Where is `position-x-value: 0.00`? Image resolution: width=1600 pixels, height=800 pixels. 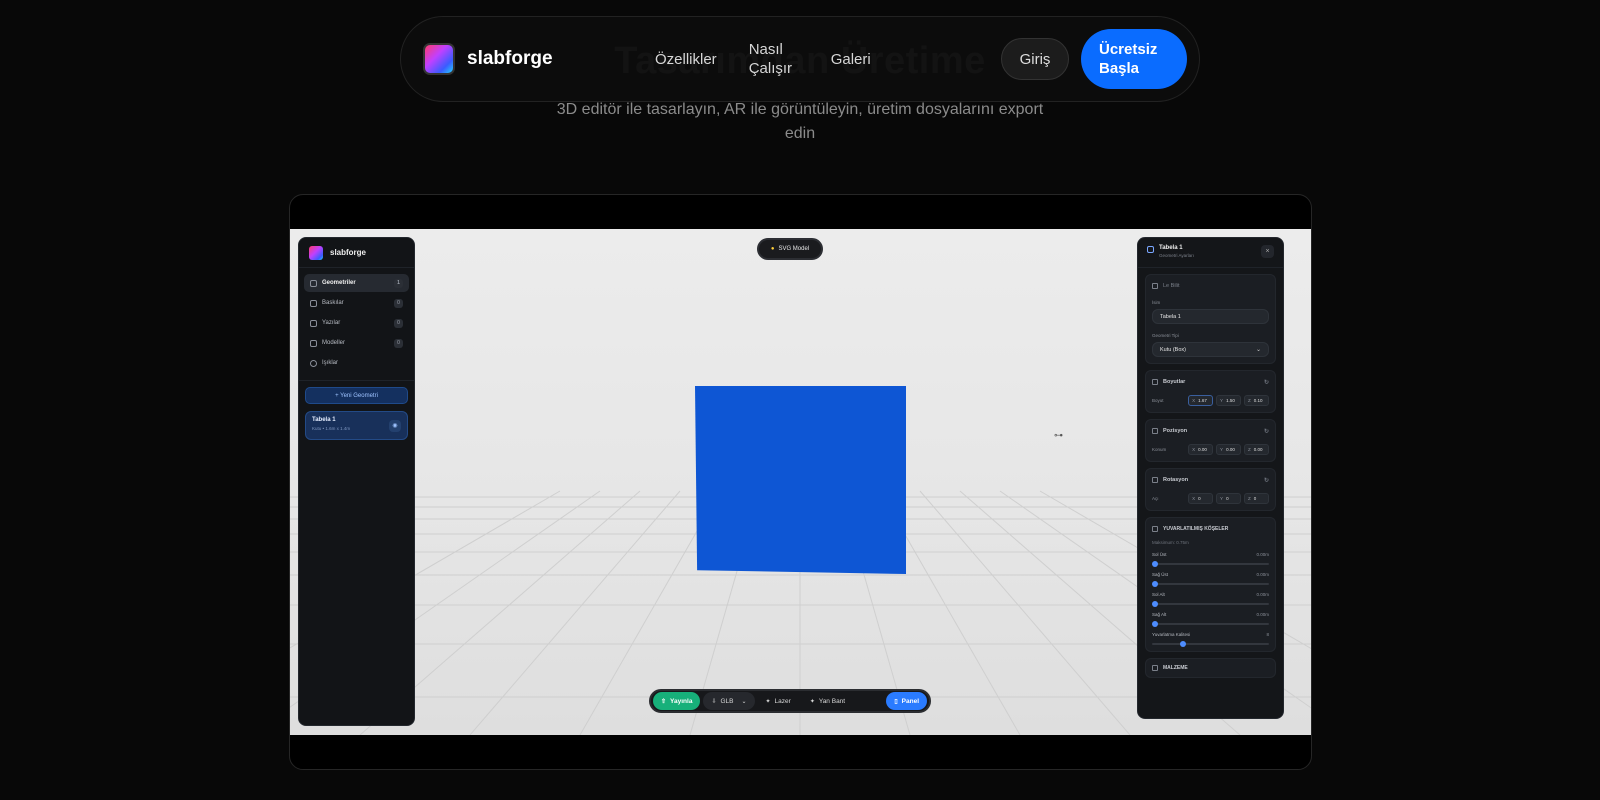
position-x-value: 0.00 is located at coordinates (1202, 449).